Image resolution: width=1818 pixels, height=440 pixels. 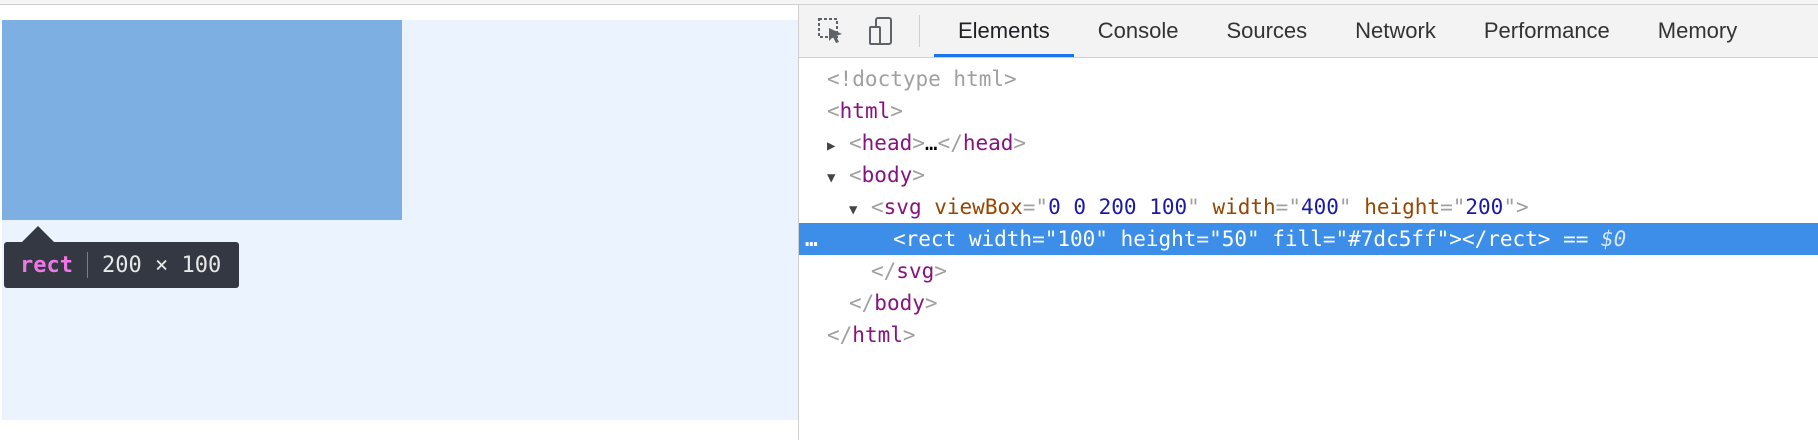 I want to click on element-tooltip: rect 200 × 100, so click(x=122, y=257).